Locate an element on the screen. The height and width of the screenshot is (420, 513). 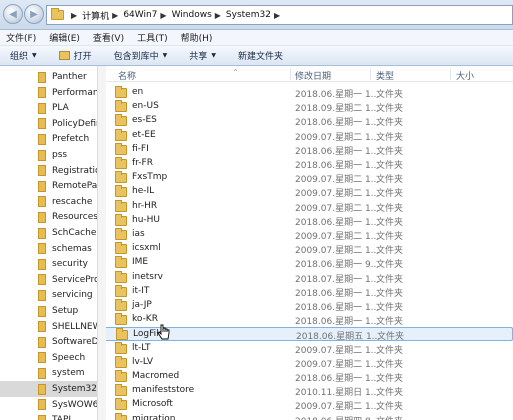
file-row: Microsoft 2009.07.星期二 1... 文件夹 is located at coordinates (305, 405).